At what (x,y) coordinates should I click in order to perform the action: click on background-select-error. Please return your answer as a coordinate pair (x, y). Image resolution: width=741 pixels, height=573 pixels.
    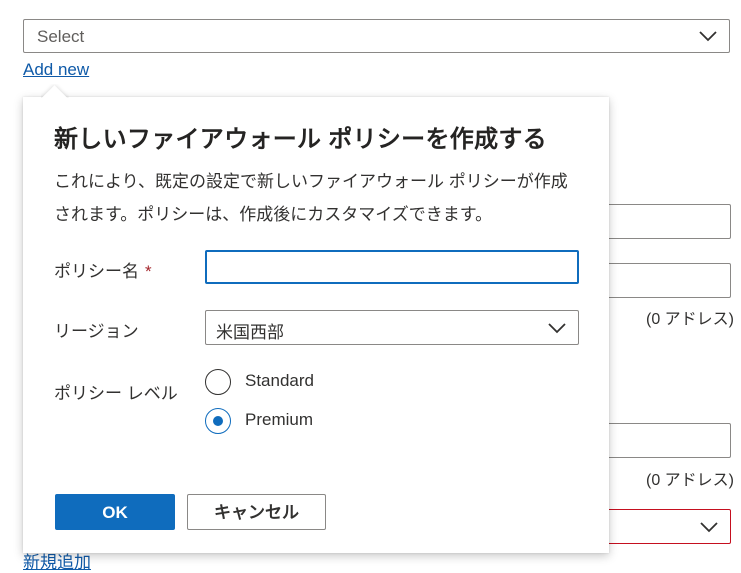
    Looking at the image, I should click on (665, 526).